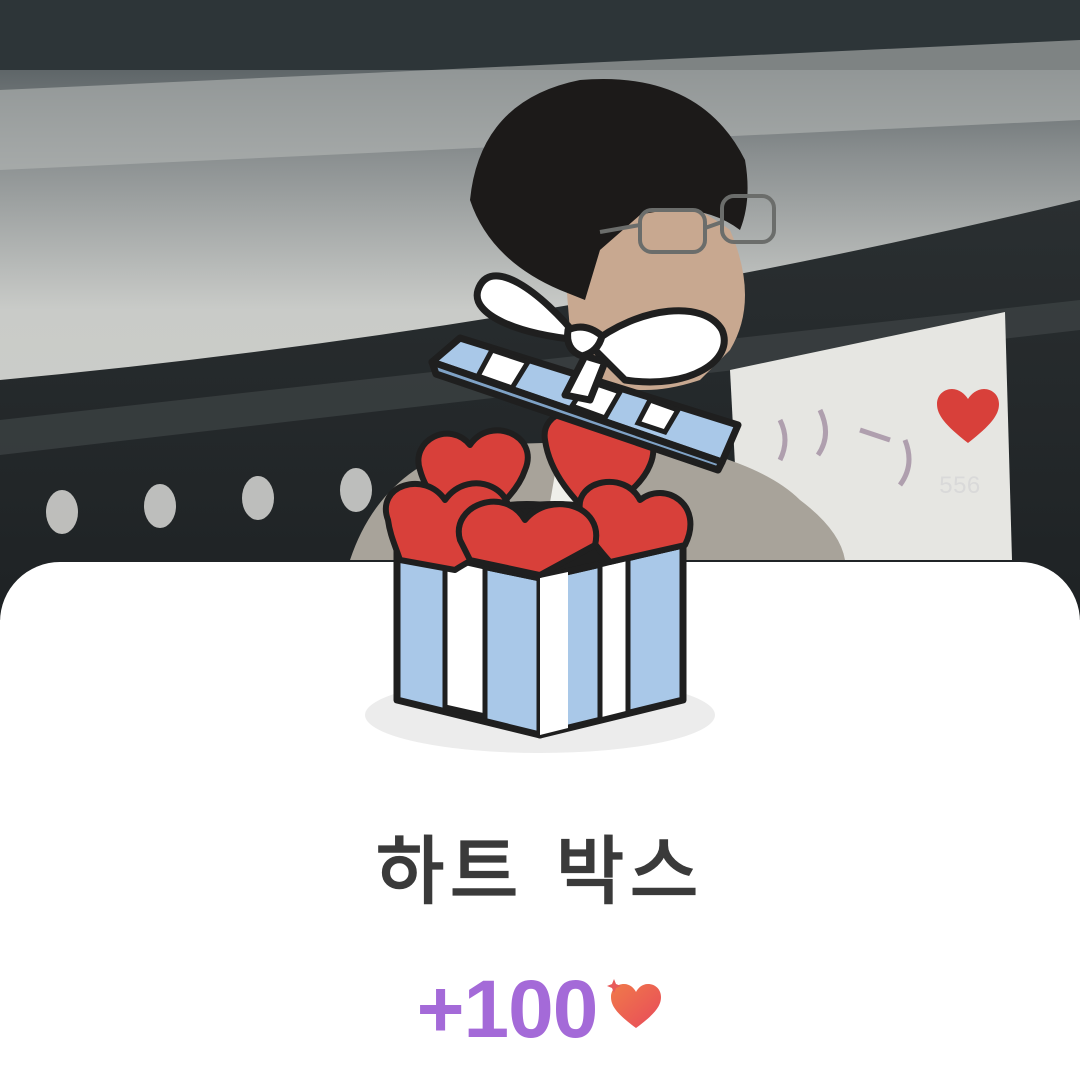 Image resolution: width=1080 pixels, height=1080 pixels. I want to click on like-count: 556, so click(960, 485).